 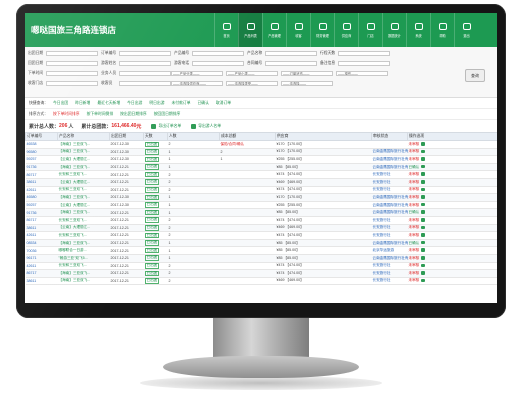 I want to click on nav-item: 数据统计, so click(x=394, y=30).